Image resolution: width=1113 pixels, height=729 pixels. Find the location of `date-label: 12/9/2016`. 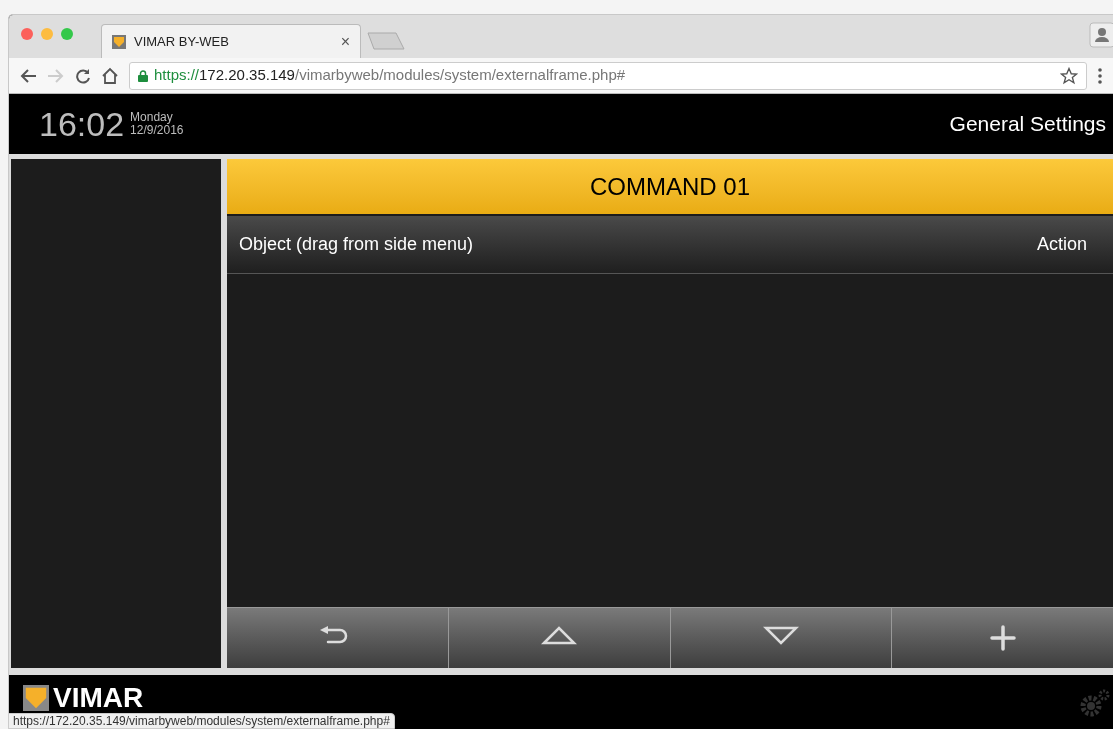

date-label: 12/9/2016 is located at coordinates (157, 130).